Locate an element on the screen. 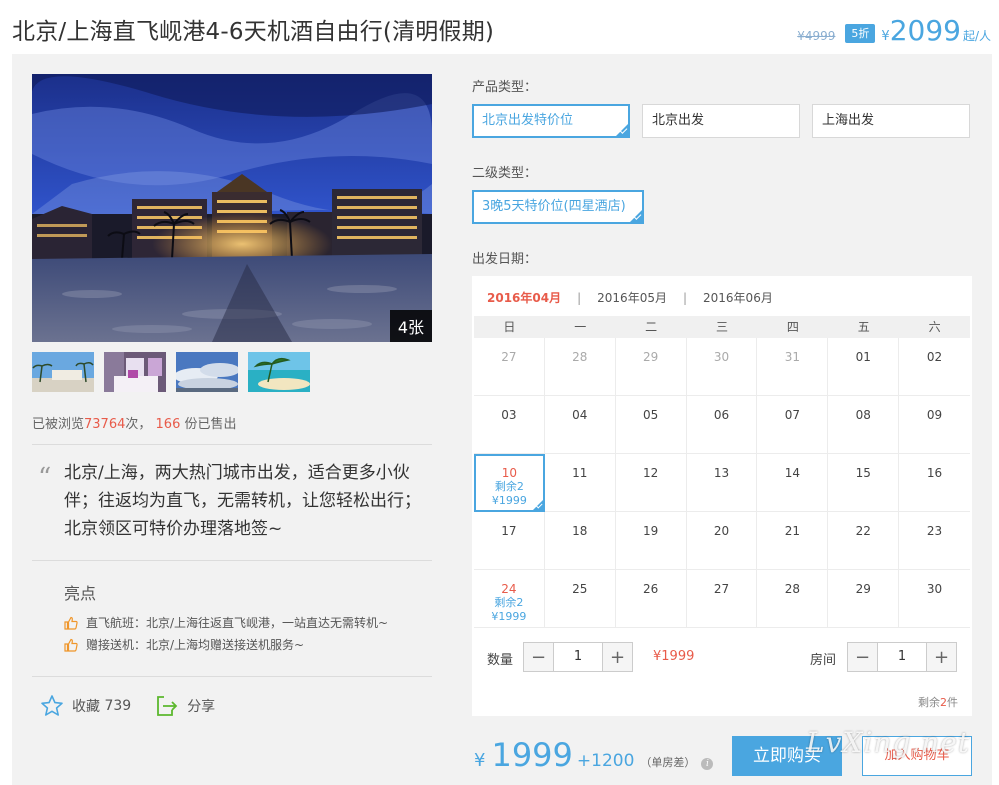  calendar-day-available: 24 剩余2 ¥1999 is located at coordinates (509, 599).